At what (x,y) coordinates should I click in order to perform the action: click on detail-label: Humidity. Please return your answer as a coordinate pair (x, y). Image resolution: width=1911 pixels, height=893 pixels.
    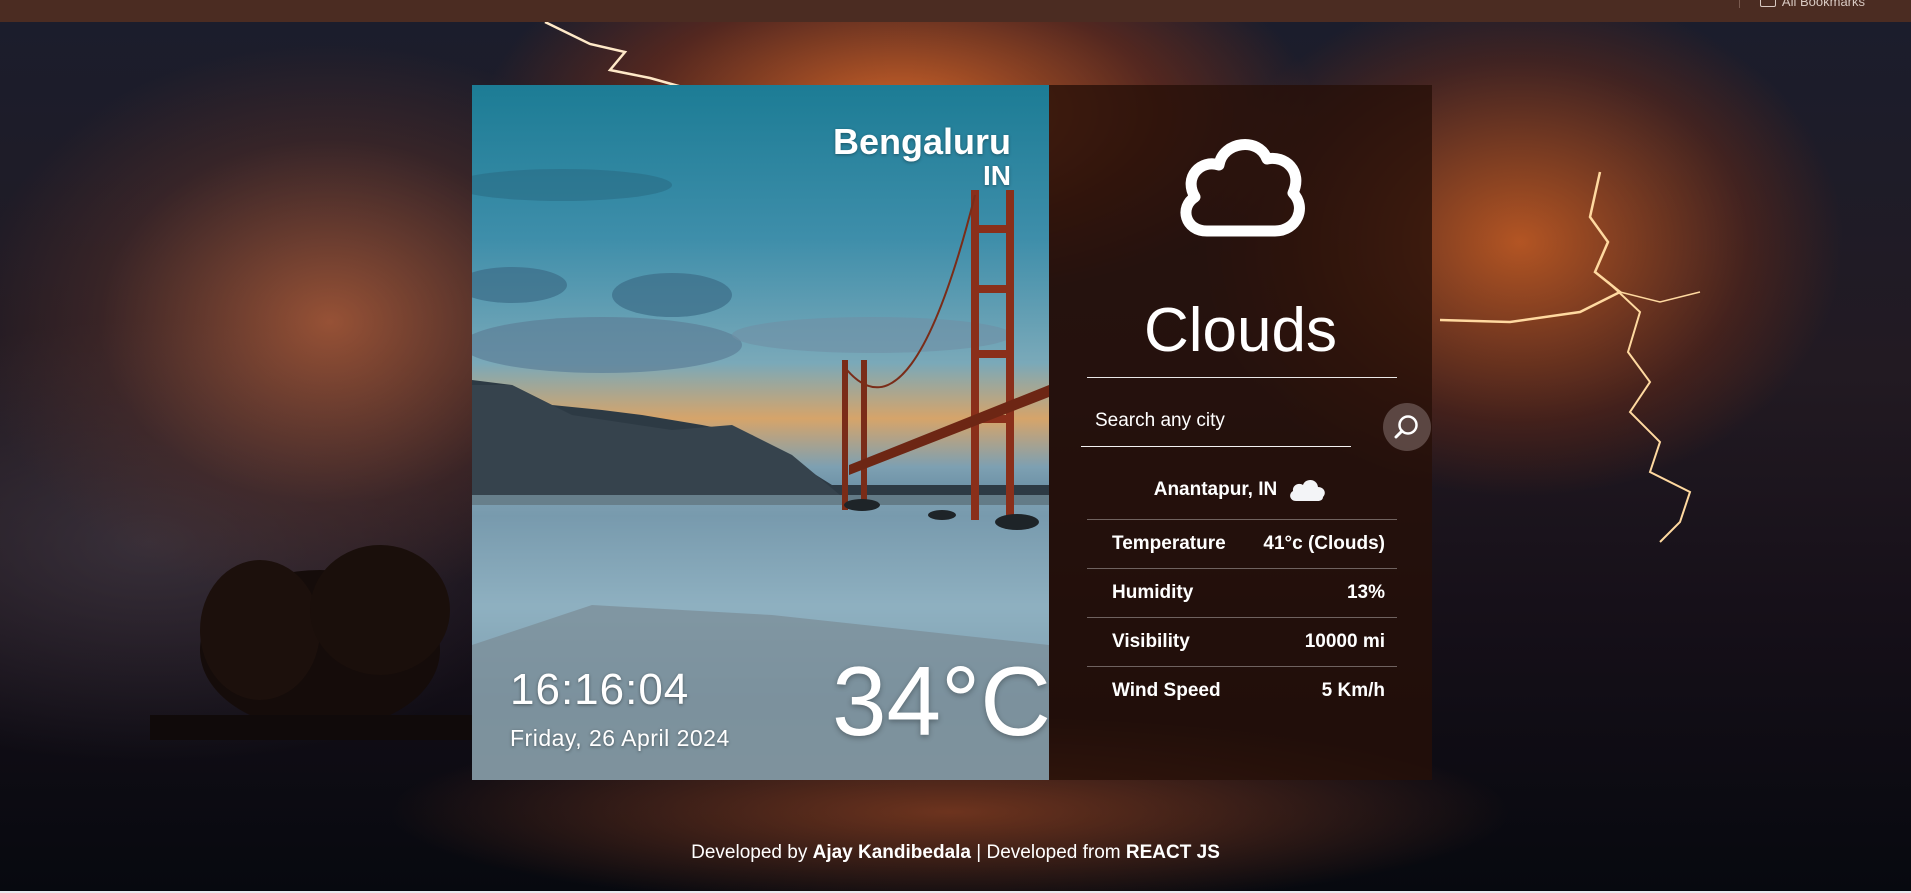
    Looking at the image, I should click on (1153, 592).